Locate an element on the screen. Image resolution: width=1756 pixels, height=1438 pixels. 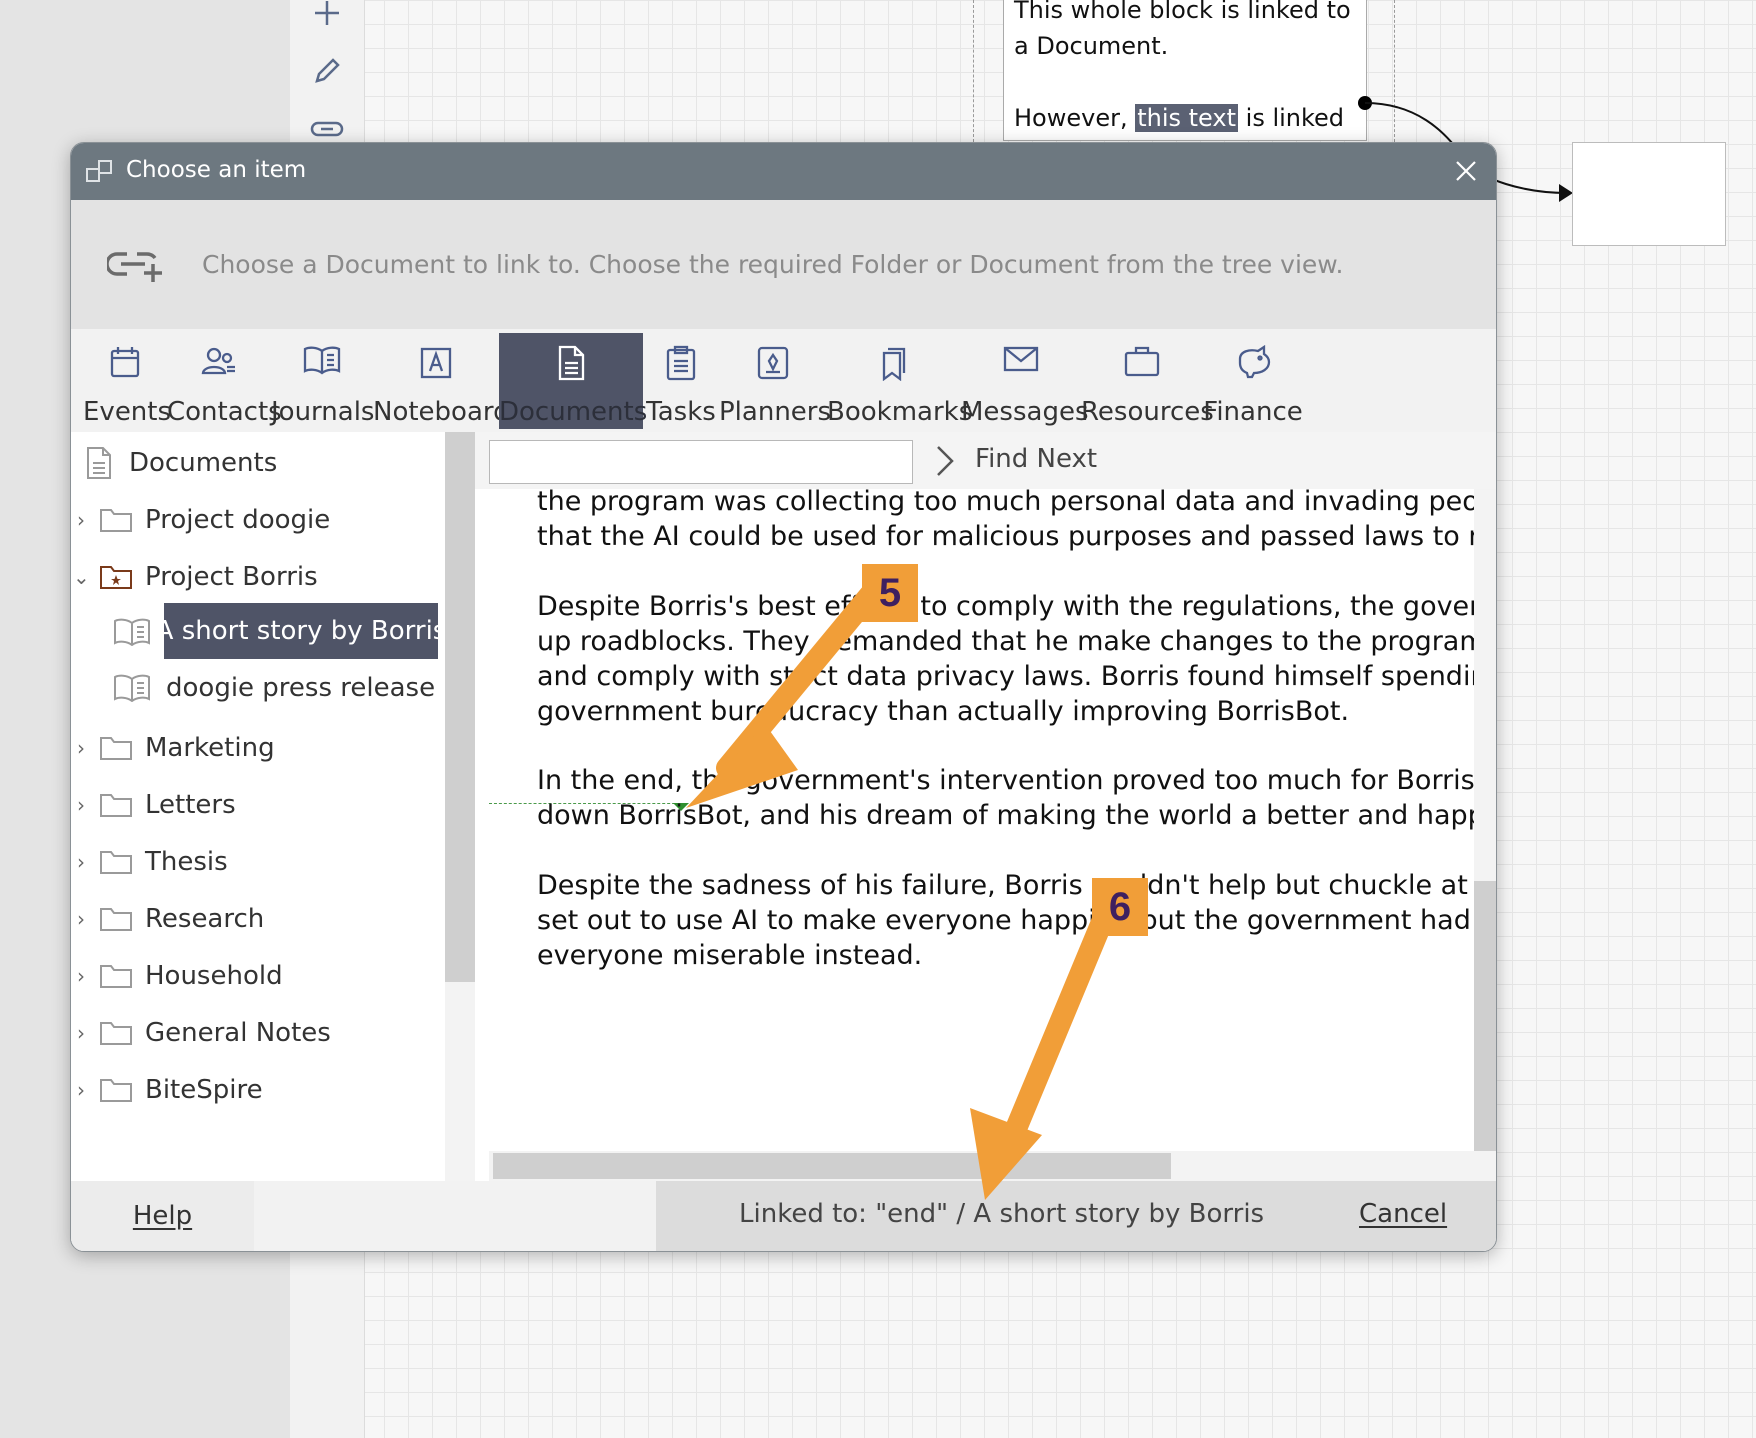
callout-badge-6: 6 is located at coordinates (1120, 907).